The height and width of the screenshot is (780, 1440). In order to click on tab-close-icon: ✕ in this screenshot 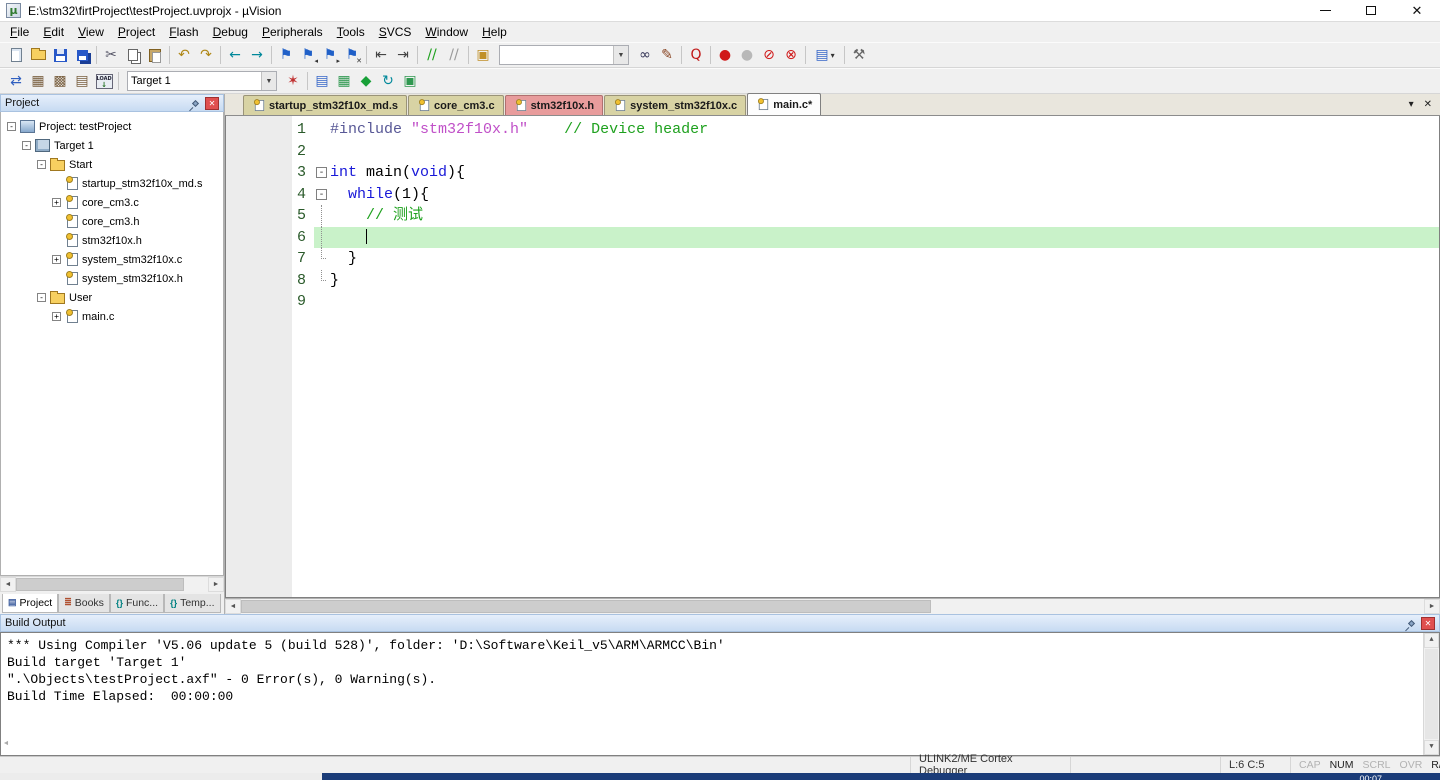, I will do `click(1428, 104)`.